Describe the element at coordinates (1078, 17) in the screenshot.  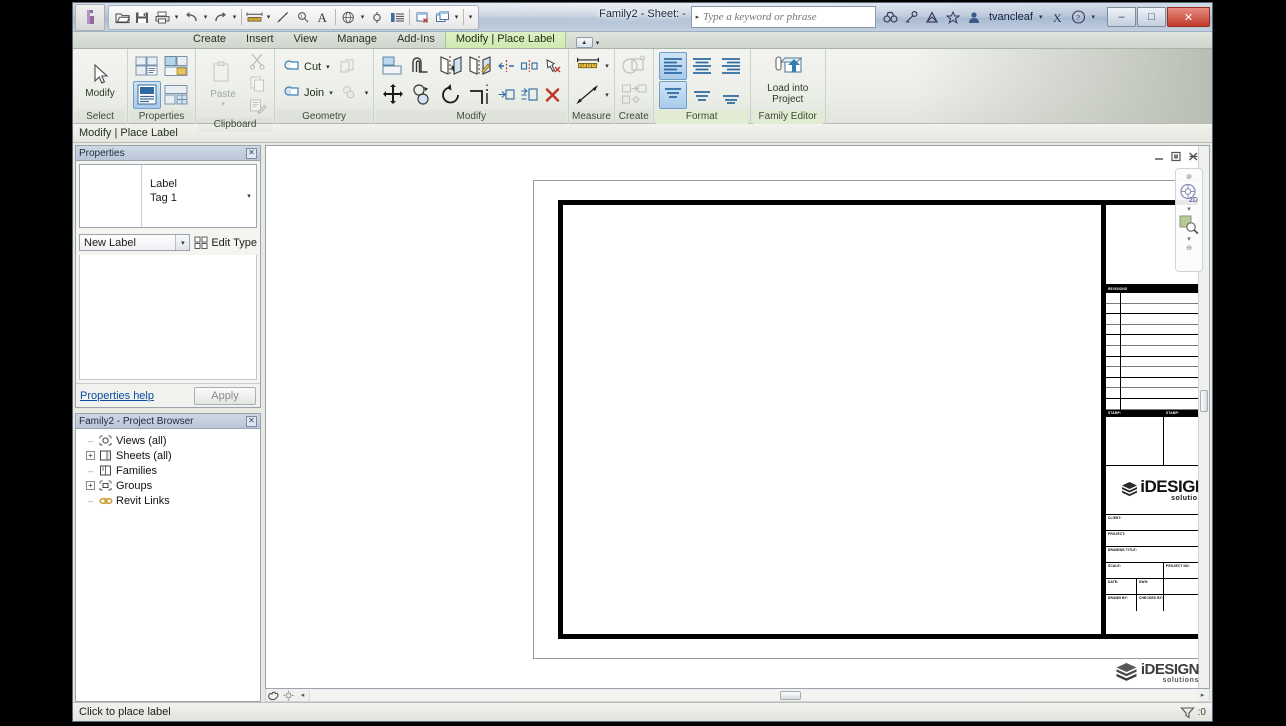
I see `help-icon: ?` at that location.